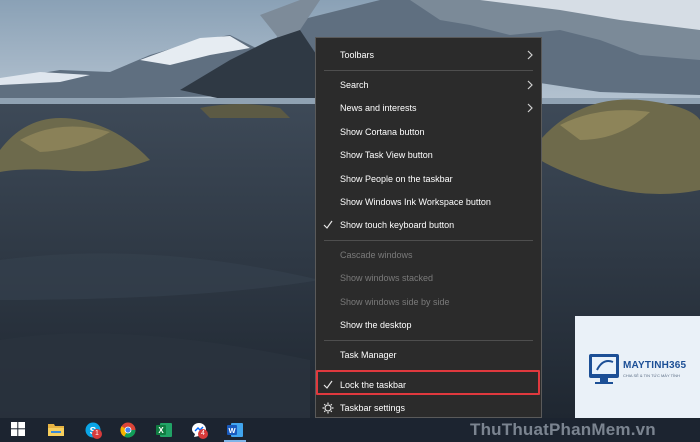  Describe the element at coordinates (378, 108) in the screenshot. I see `menu-item-label: News and interests` at that location.